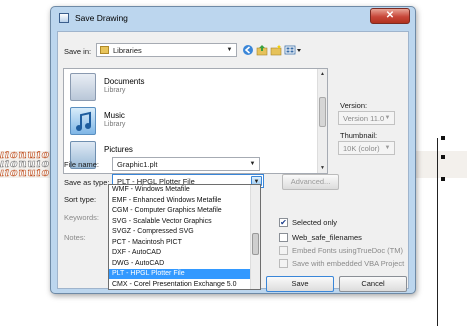  Describe the element at coordinates (78, 51) in the screenshot. I see `save-in-label: Save in:` at that location.